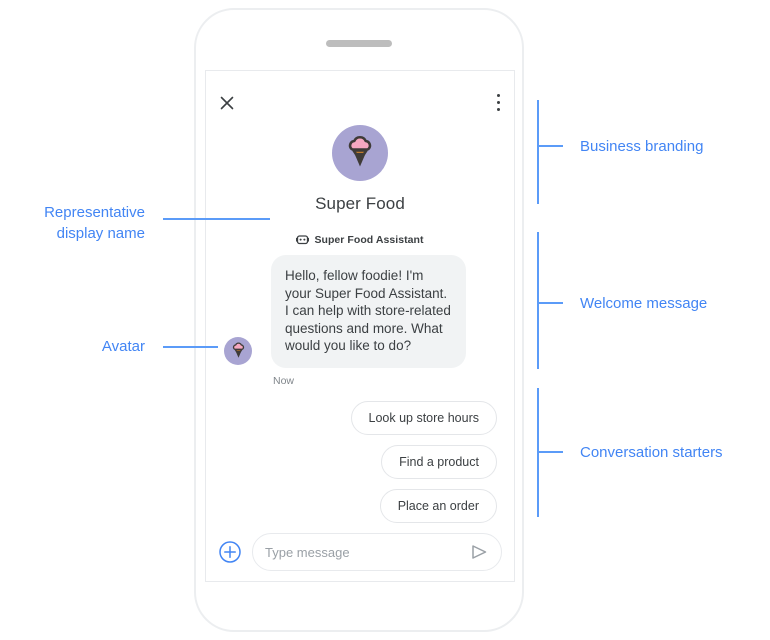 The image size is (770, 640). What do you see at coordinates (551, 452) in the screenshot?
I see `annotation-tick-conversation-starters` at bounding box center [551, 452].